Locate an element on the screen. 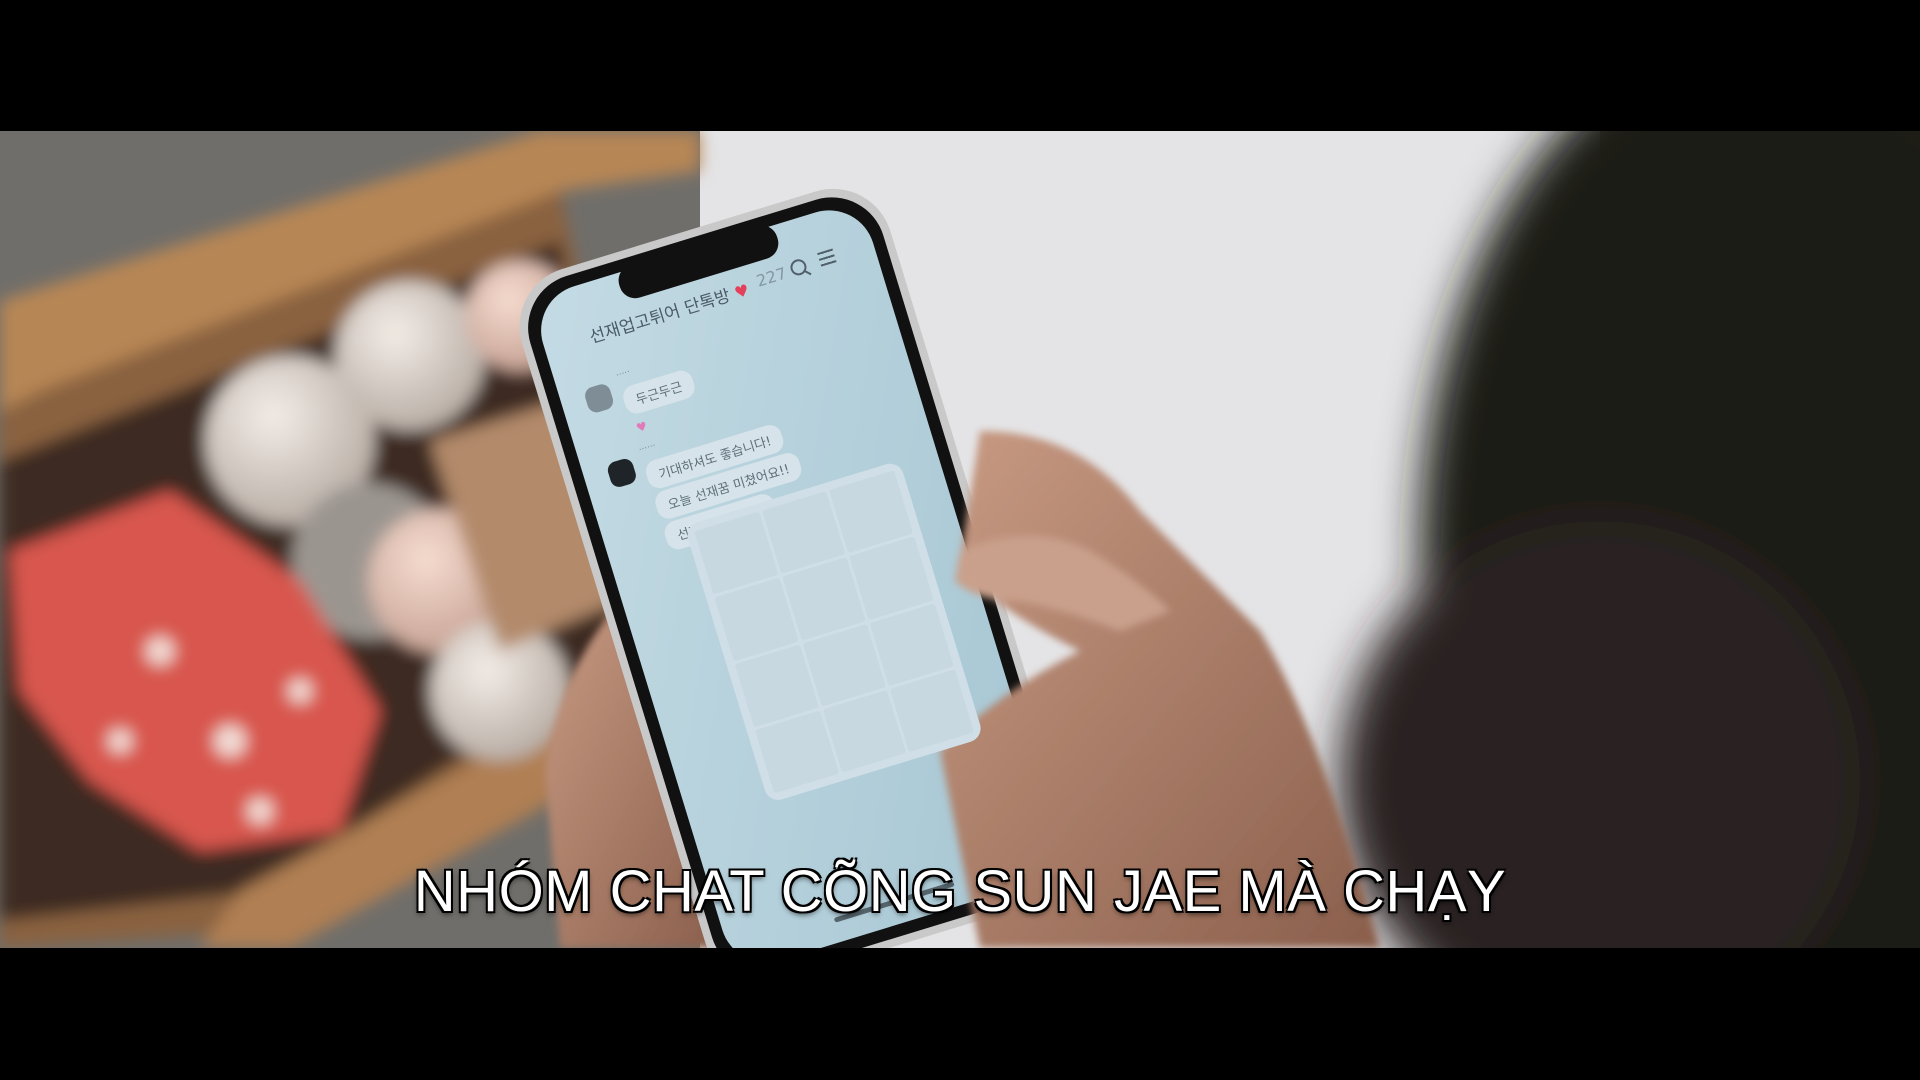 The image size is (1920, 1080). chat-room-title: 선재업고튀어 단톡방 ♥ is located at coordinates (669, 314).